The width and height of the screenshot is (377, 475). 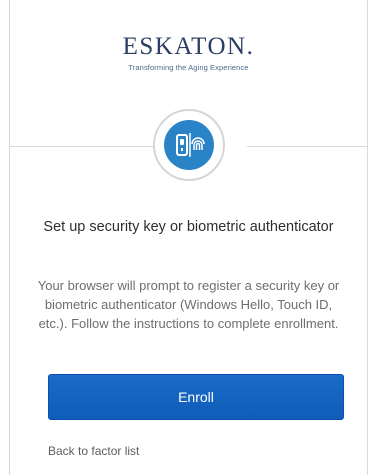 I want to click on logo-tagline: Transforming the Aging Experience, so click(x=188, y=67).